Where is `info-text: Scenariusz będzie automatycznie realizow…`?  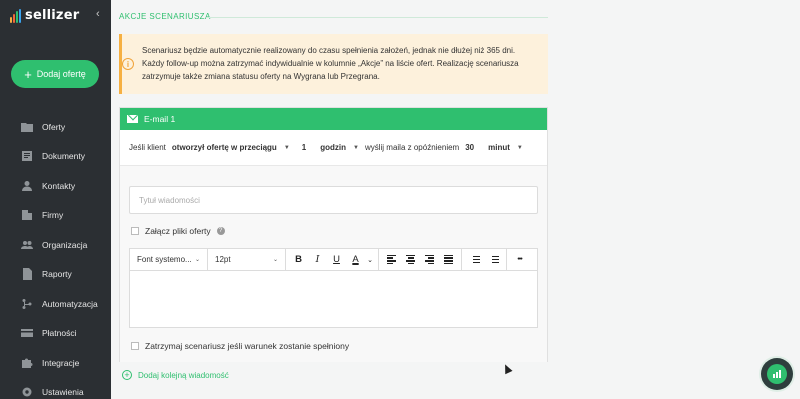
info-text: Scenariusz będzie automatycznie realizow… is located at coordinates (330, 63).